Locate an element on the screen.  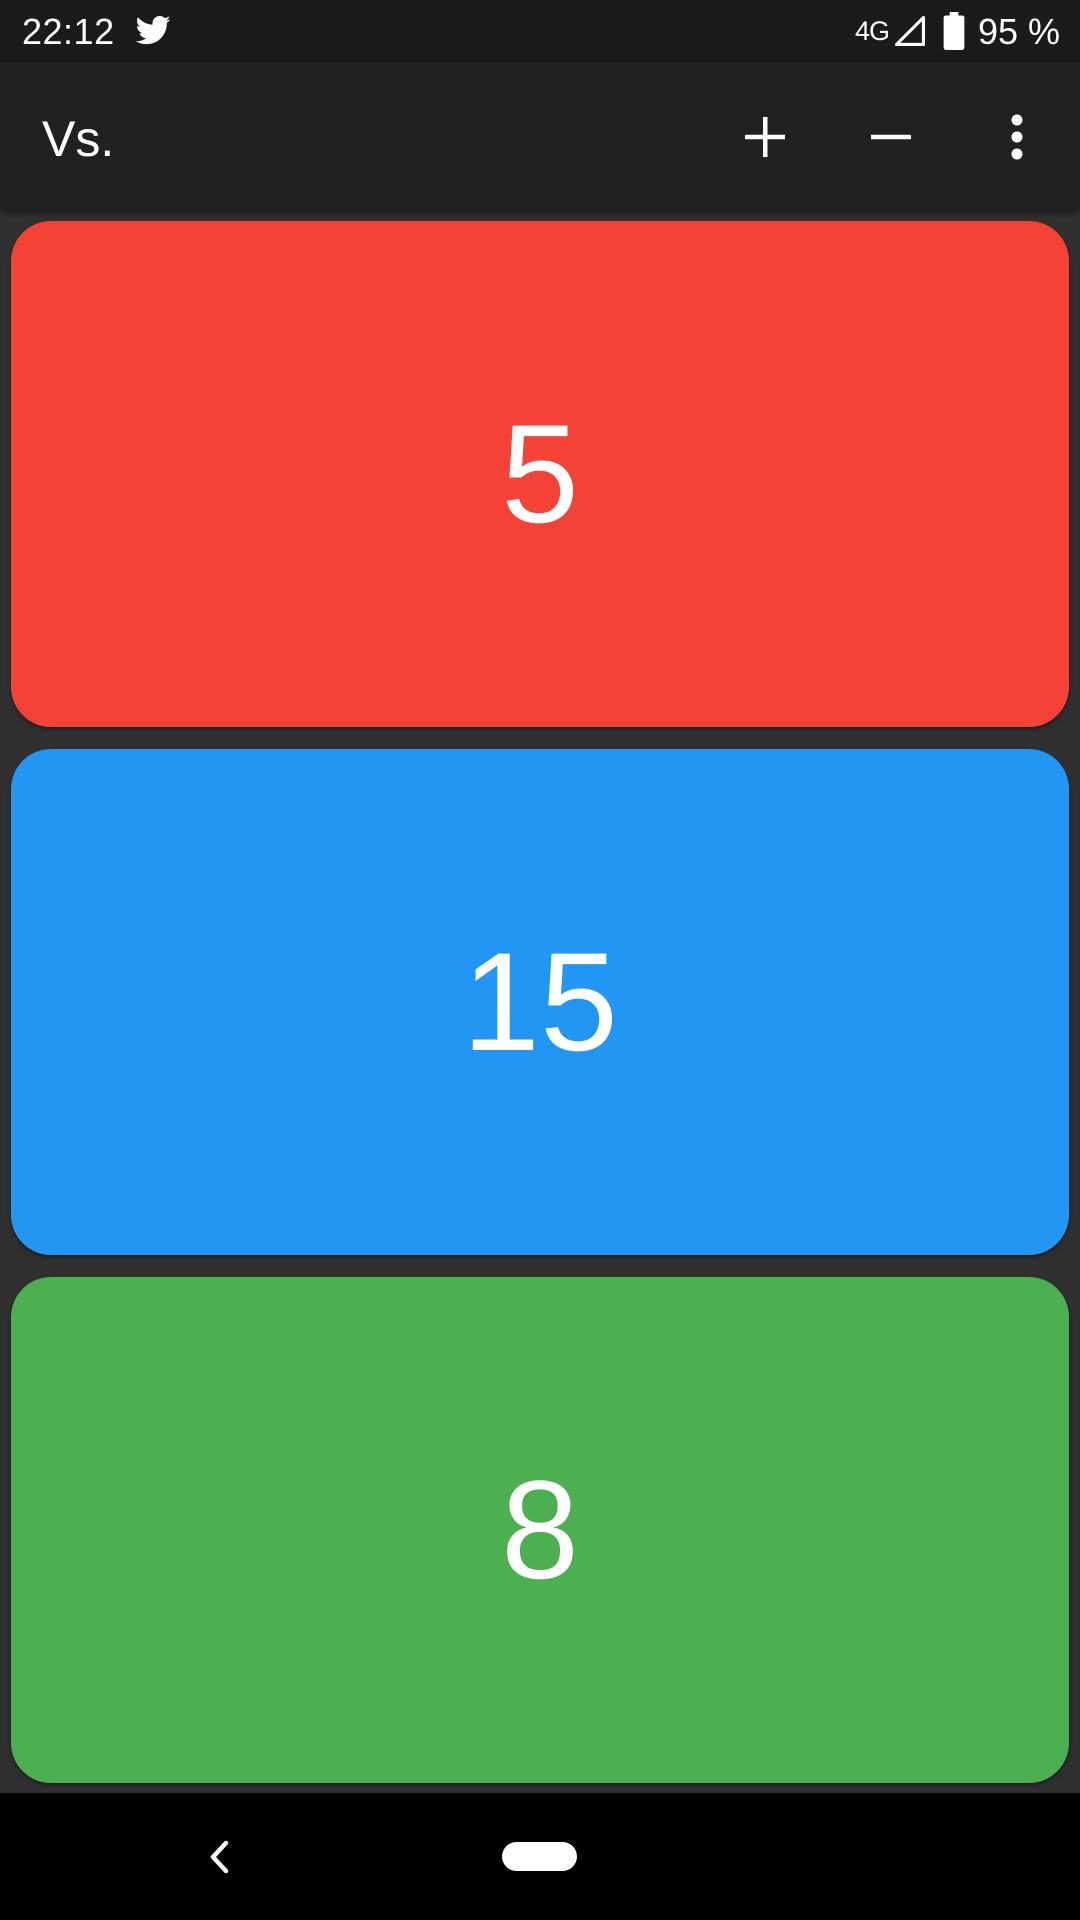
more-vert-icon is located at coordinates (1017, 137).